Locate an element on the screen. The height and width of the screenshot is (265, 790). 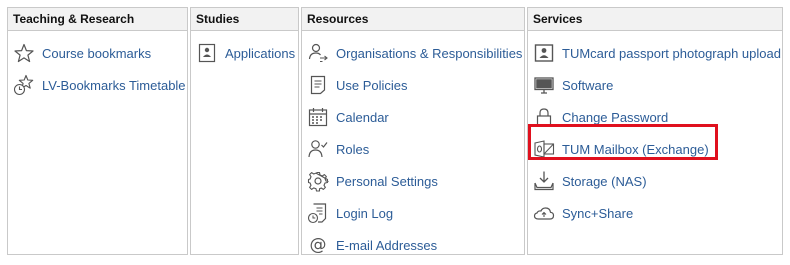
panel-title: Services is located at coordinates (655, 19).